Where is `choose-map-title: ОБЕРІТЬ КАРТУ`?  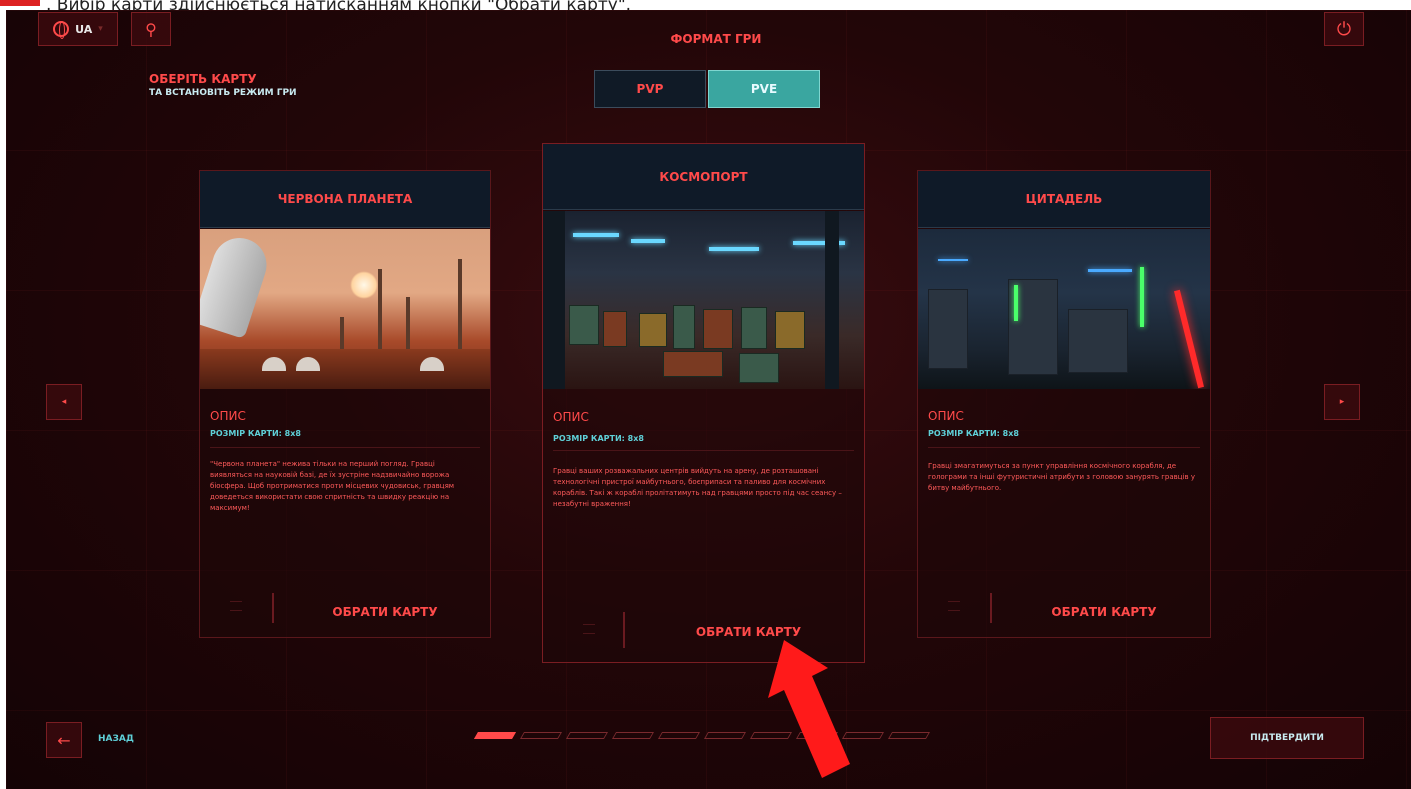 choose-map-title: ОБЕРІТЬ КАРТУ is located at coordinates (203, 79).